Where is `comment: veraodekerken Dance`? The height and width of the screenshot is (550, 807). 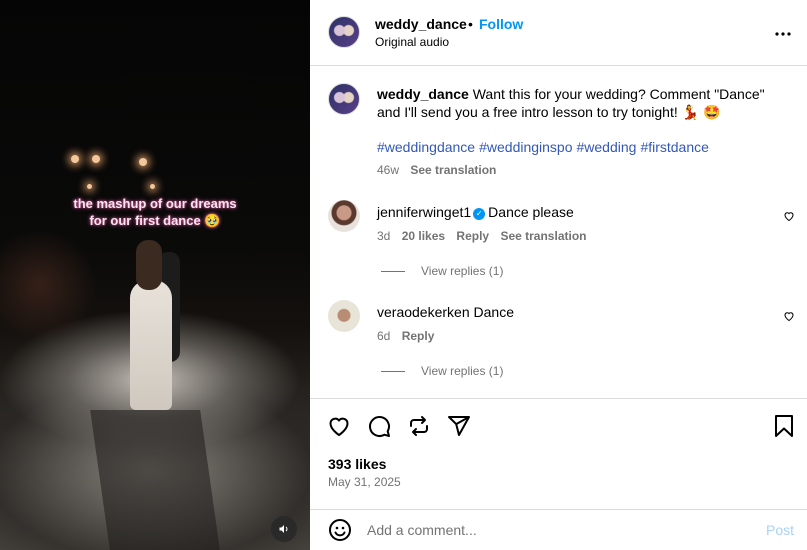
comment: veraodekerken Dance is located at coordinates (445, 312).